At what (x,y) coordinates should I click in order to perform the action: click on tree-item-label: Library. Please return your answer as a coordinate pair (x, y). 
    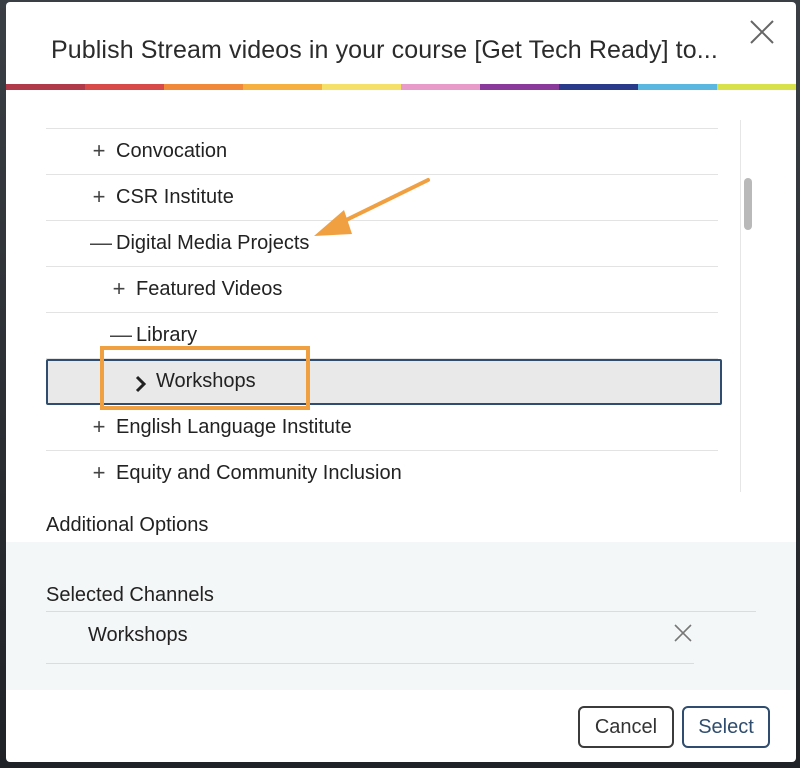
    Looking at the image, I should click on (167, 335).